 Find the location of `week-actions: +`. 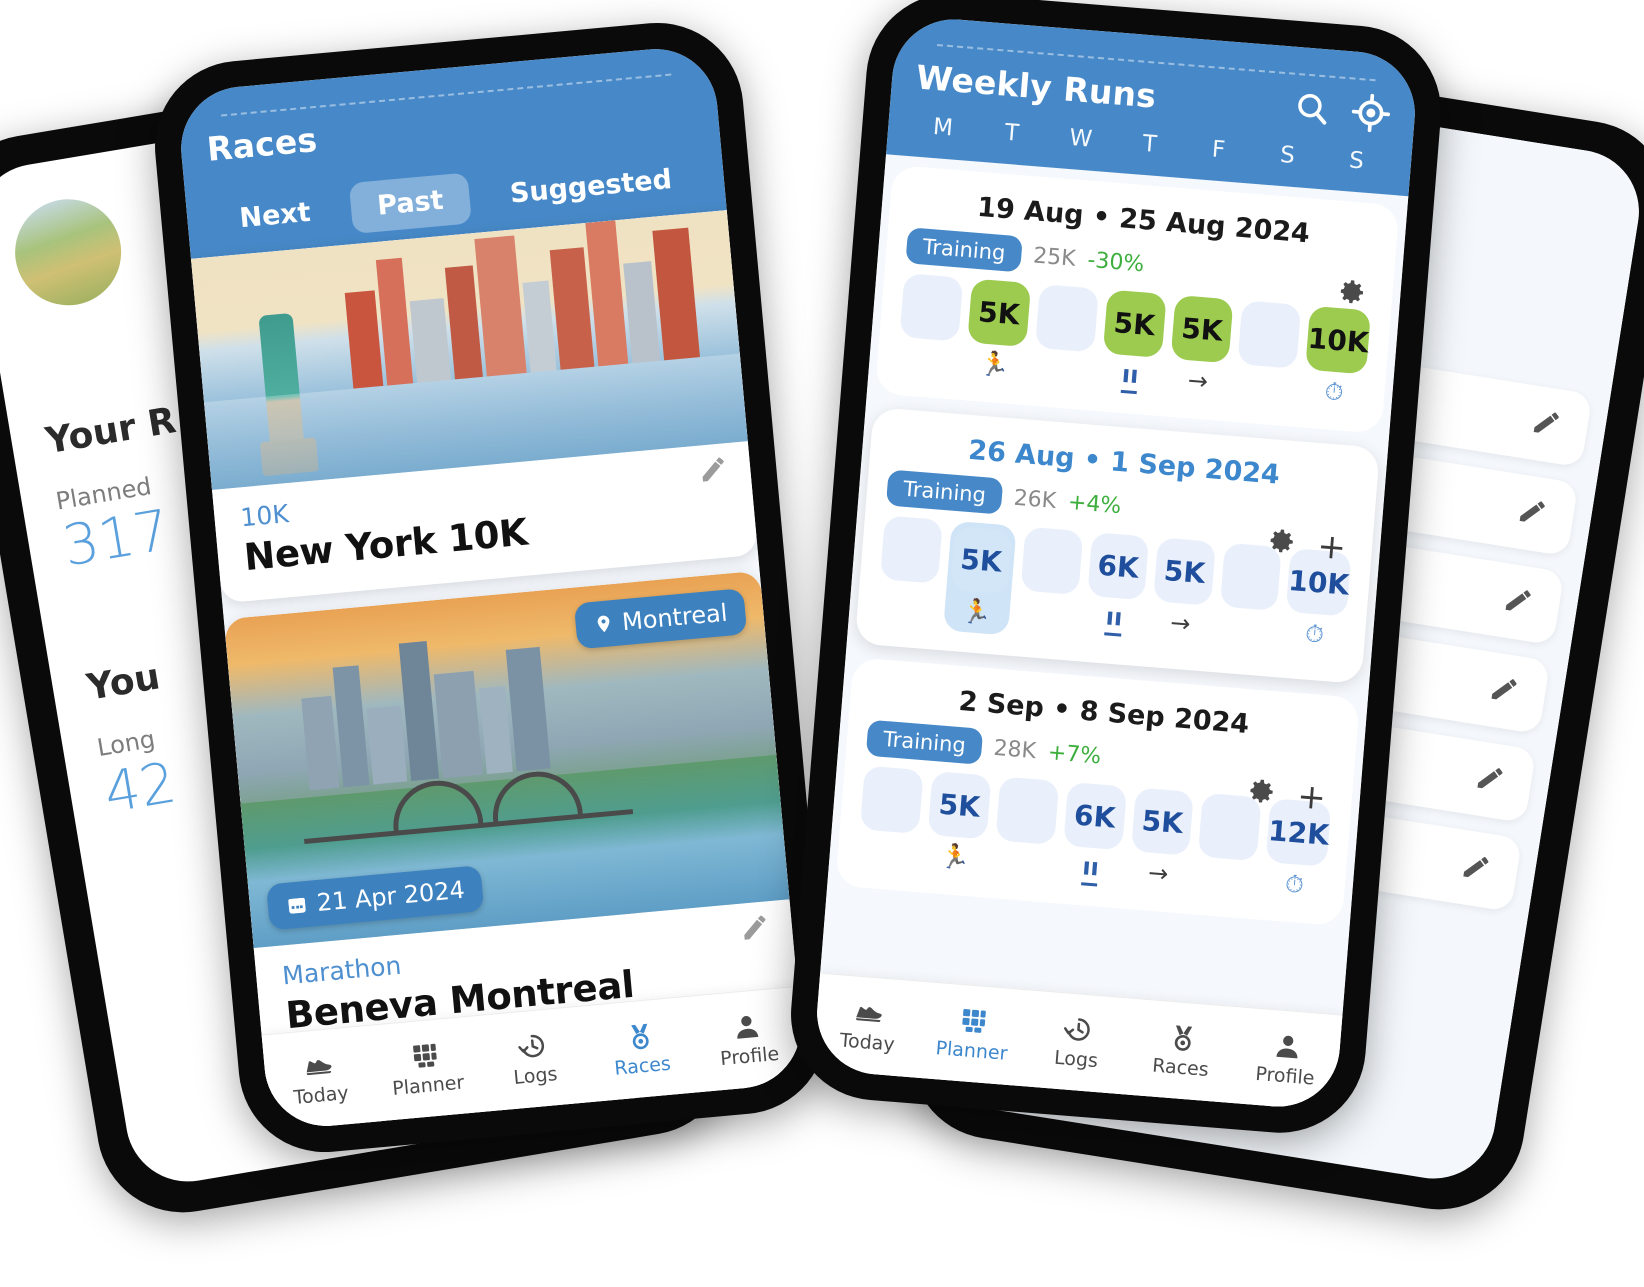

week-actions: + is located at coordinates (1287, 797).